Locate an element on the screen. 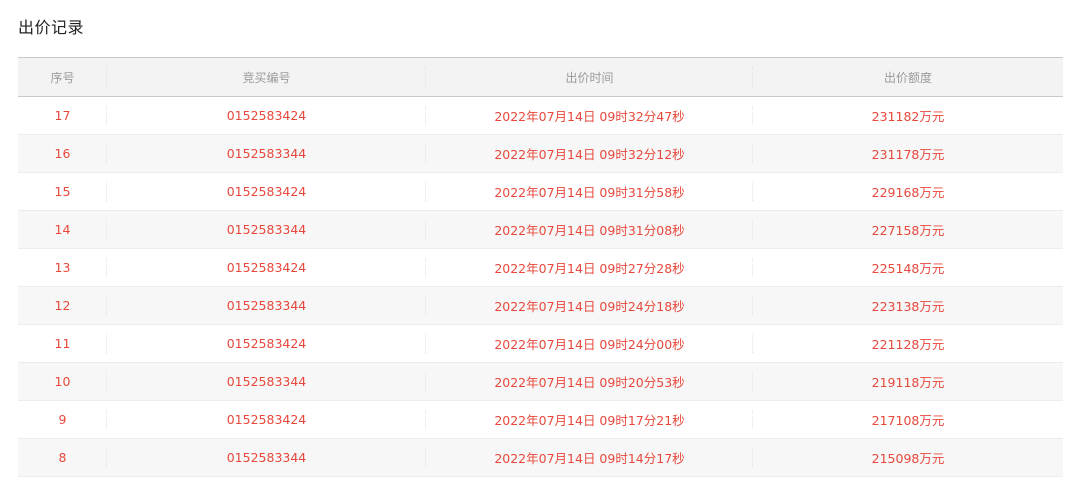 The width and height of the screenshot is (1080, 497). cell-bid-time: 2022年07月14日 09时32分47秒 is located at coordinates (589, 116).